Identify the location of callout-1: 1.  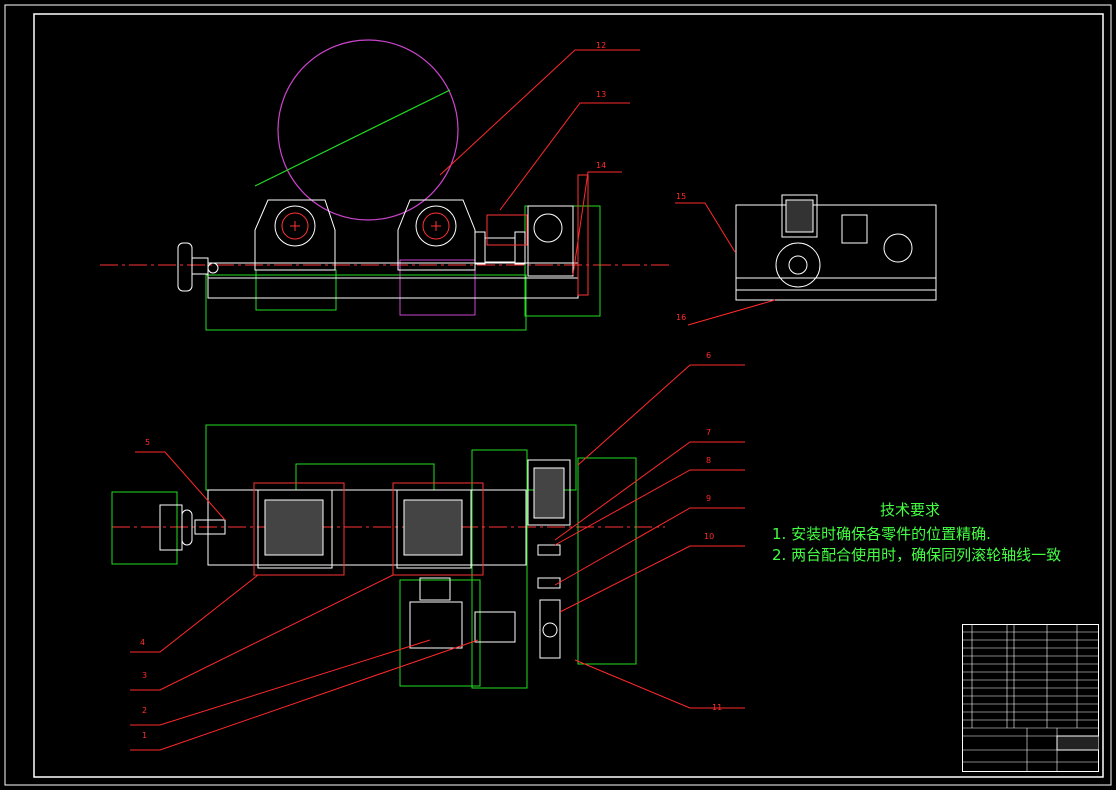
(144, 735).